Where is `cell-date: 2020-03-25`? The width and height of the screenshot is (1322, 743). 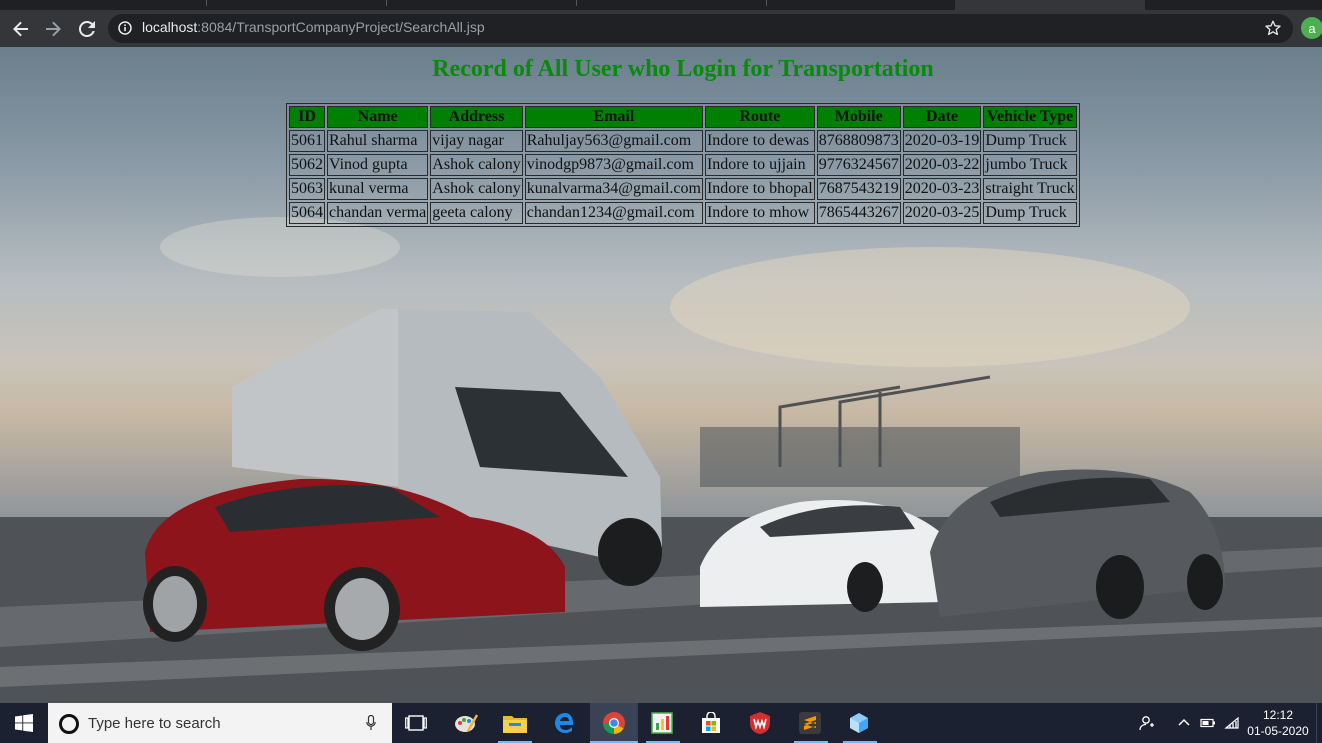 cell-date: 2020-03-25 is located at coordinates (942, 213).